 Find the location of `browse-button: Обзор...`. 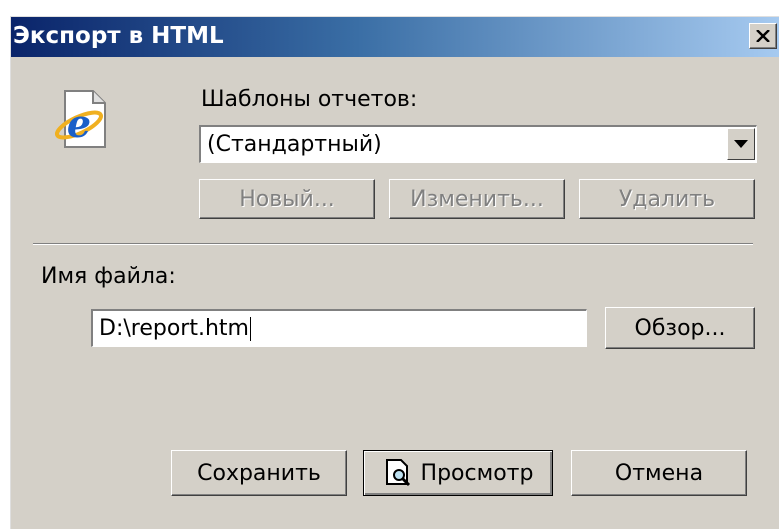

browse-button: Обзор... is located at coordinates (680, 328).